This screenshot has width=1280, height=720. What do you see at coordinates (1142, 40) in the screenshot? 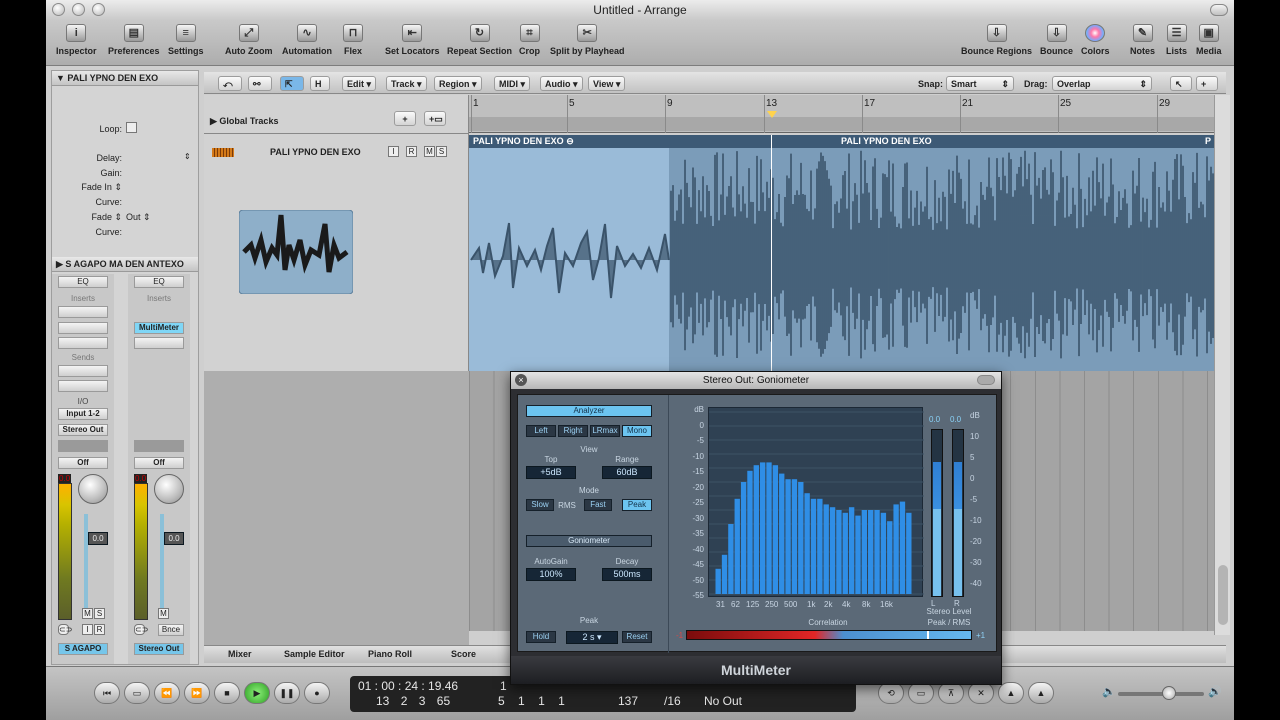
I see `notes-button: ✎ Notes` at bounding box center [1142, 40].